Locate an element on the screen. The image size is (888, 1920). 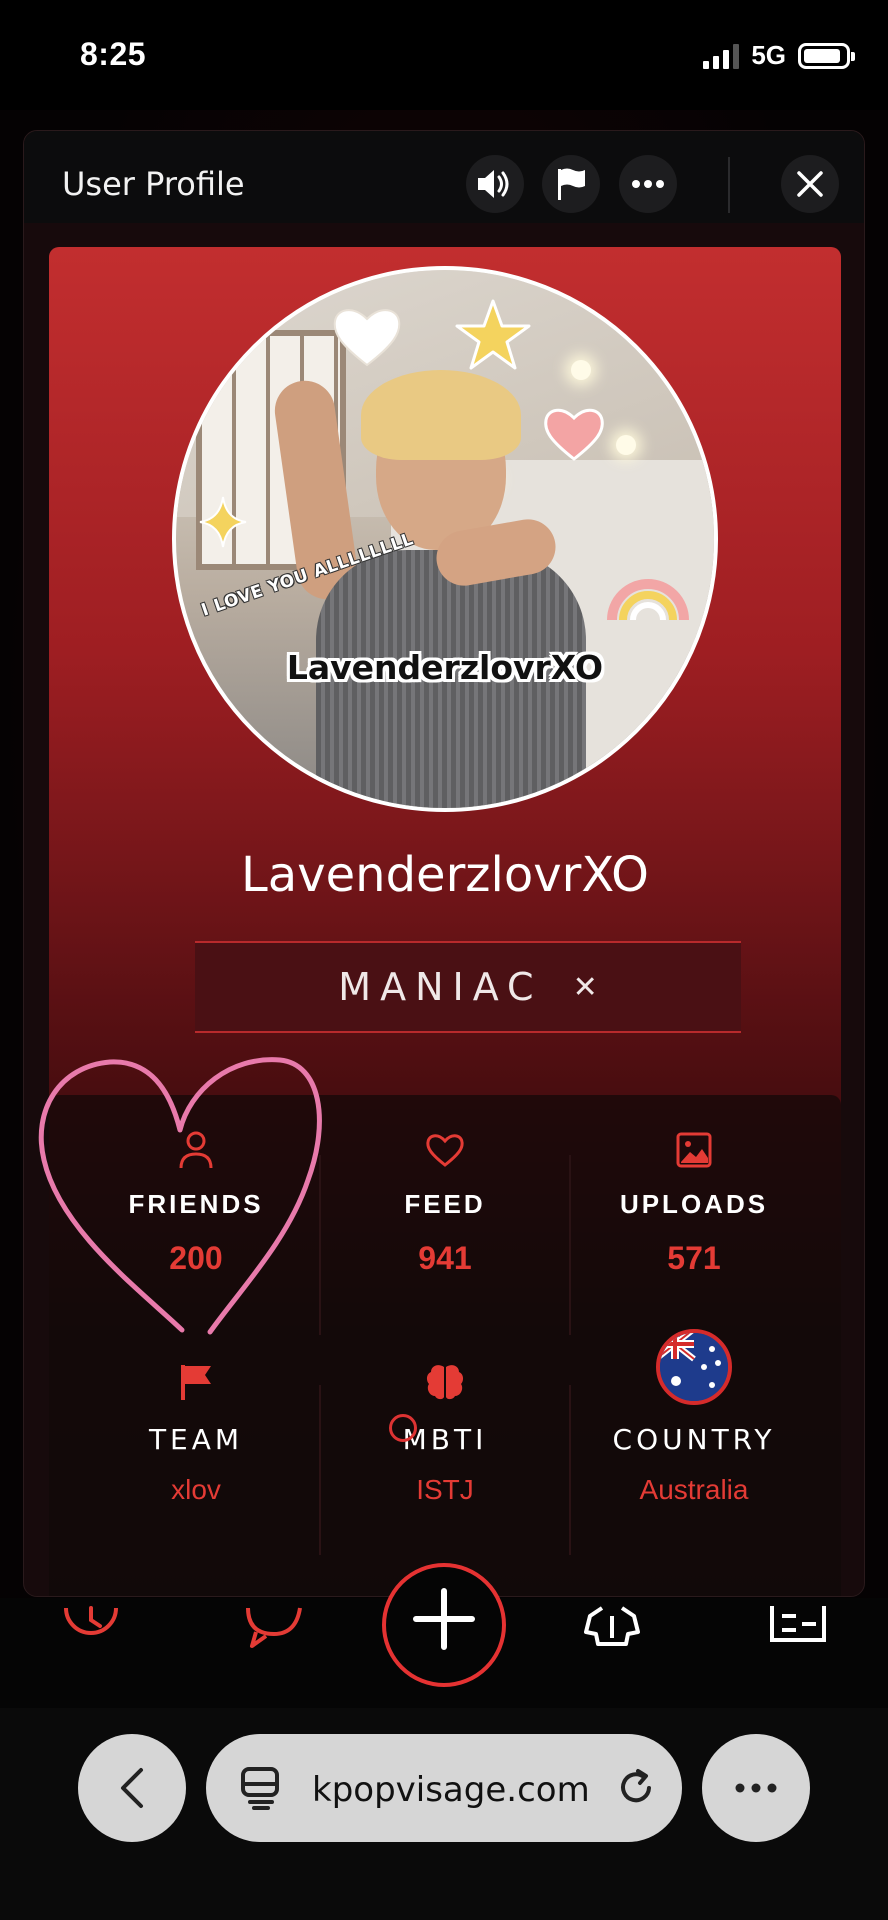
sound-button is located at coordinates (495, 184).